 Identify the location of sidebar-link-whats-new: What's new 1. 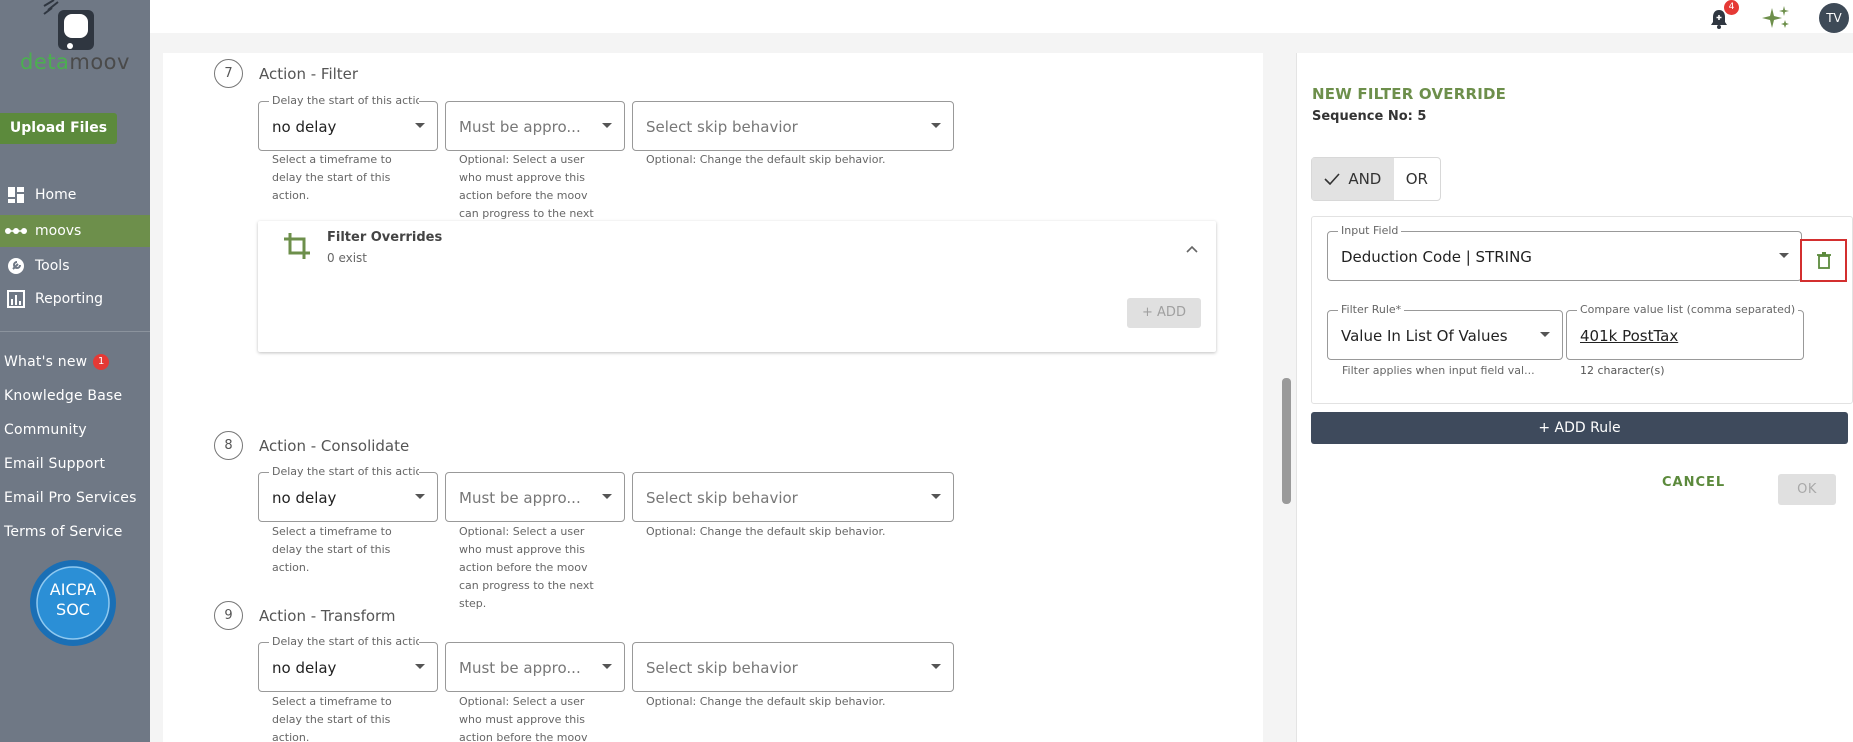
(57, 362).